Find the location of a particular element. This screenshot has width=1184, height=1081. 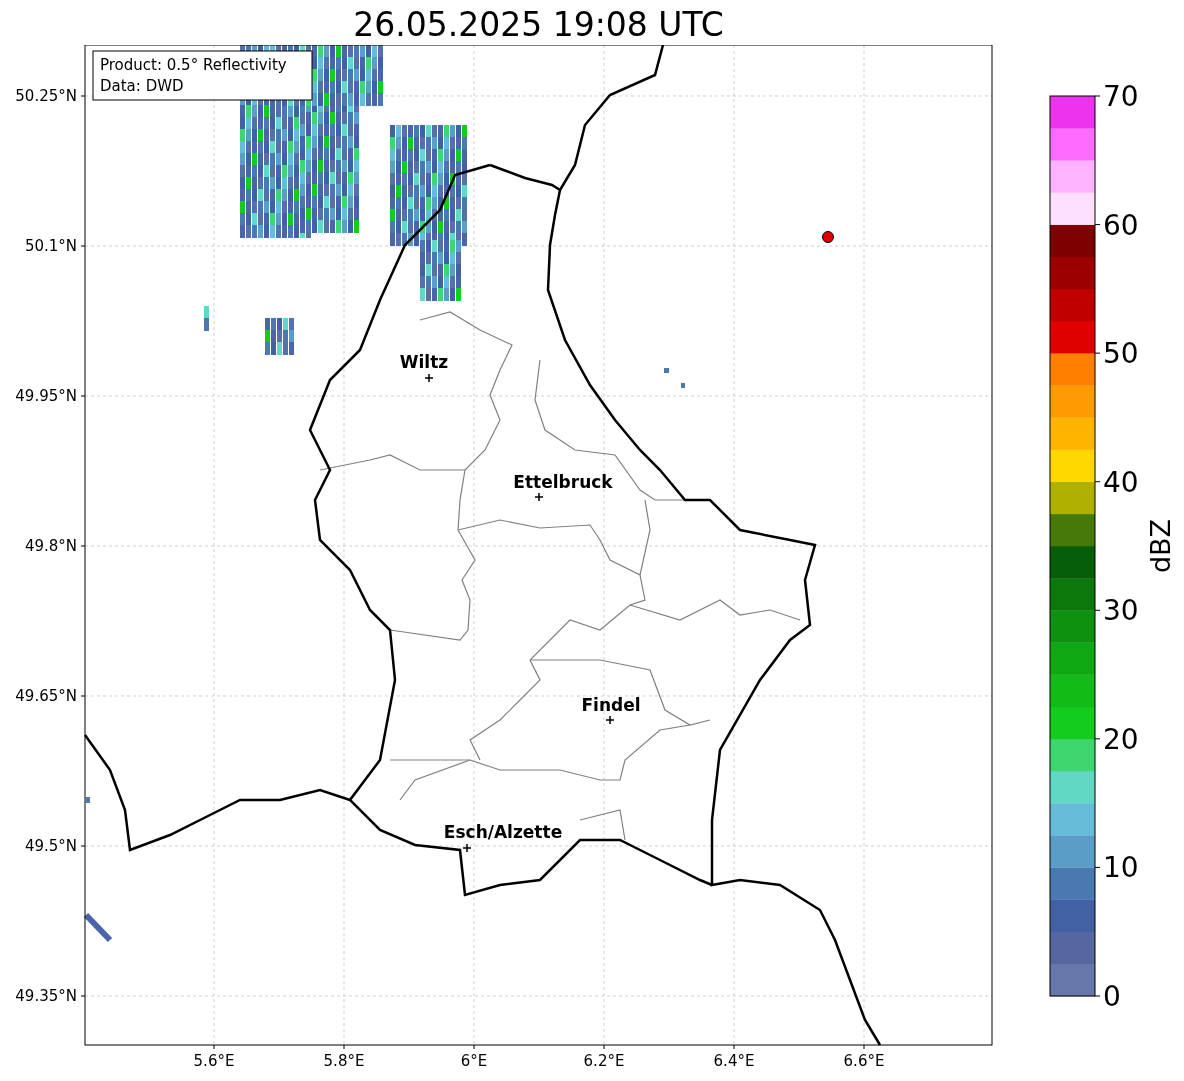

info-text: Product: 0.5° Reflectivity is located at coordinates (193, 65).